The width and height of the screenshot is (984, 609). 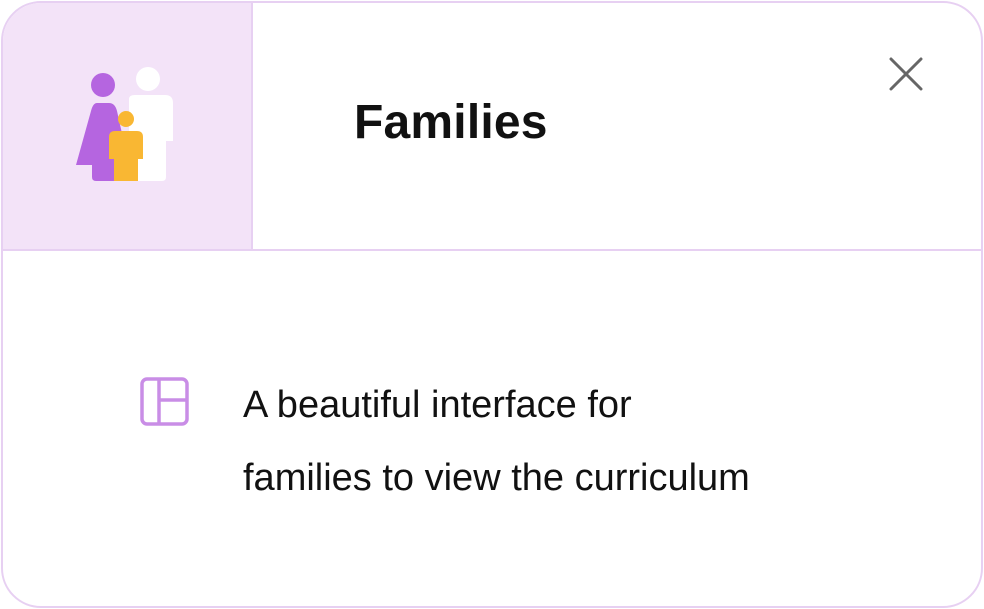 What do you see at coordinates (496, 478) in the screenshot?
I see `description-line: families to view the curriculum` at bounding box center [496, 478].